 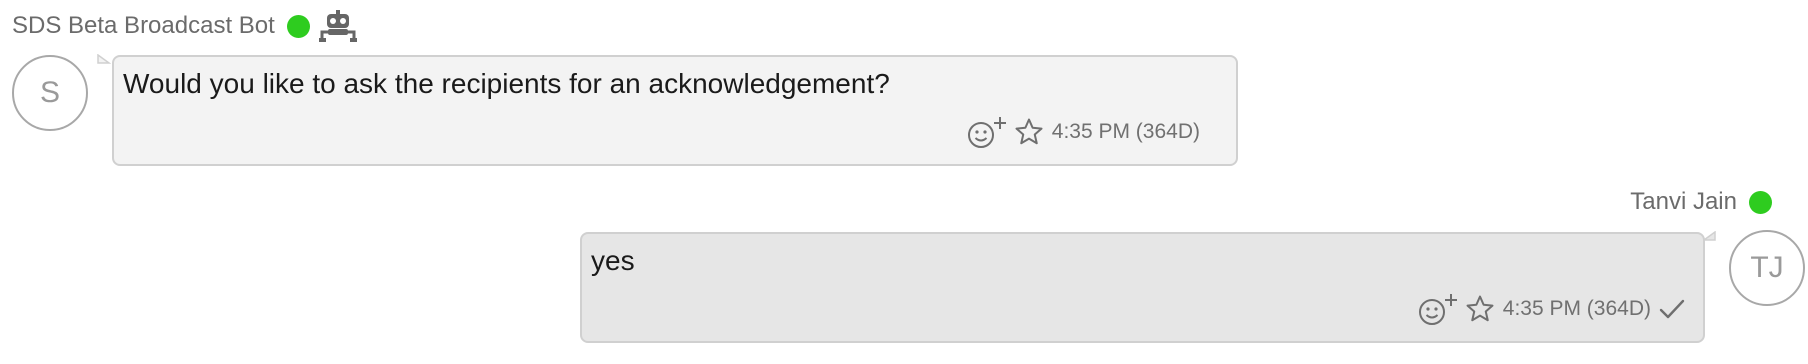 I want to click on check-icon, so click(x=1672, y=309).